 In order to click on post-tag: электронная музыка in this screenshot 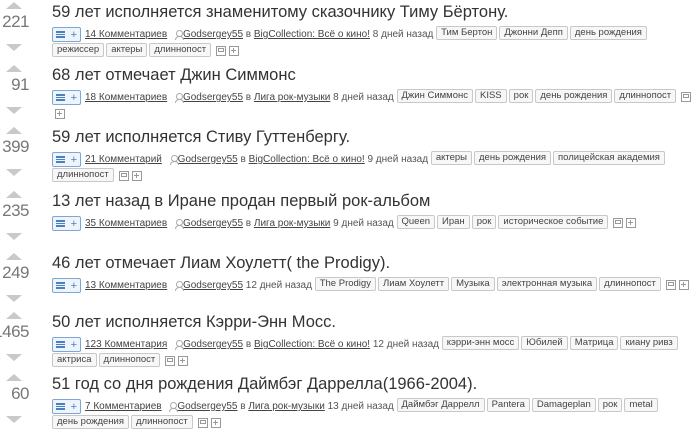, I will do `click(547, 284)`.